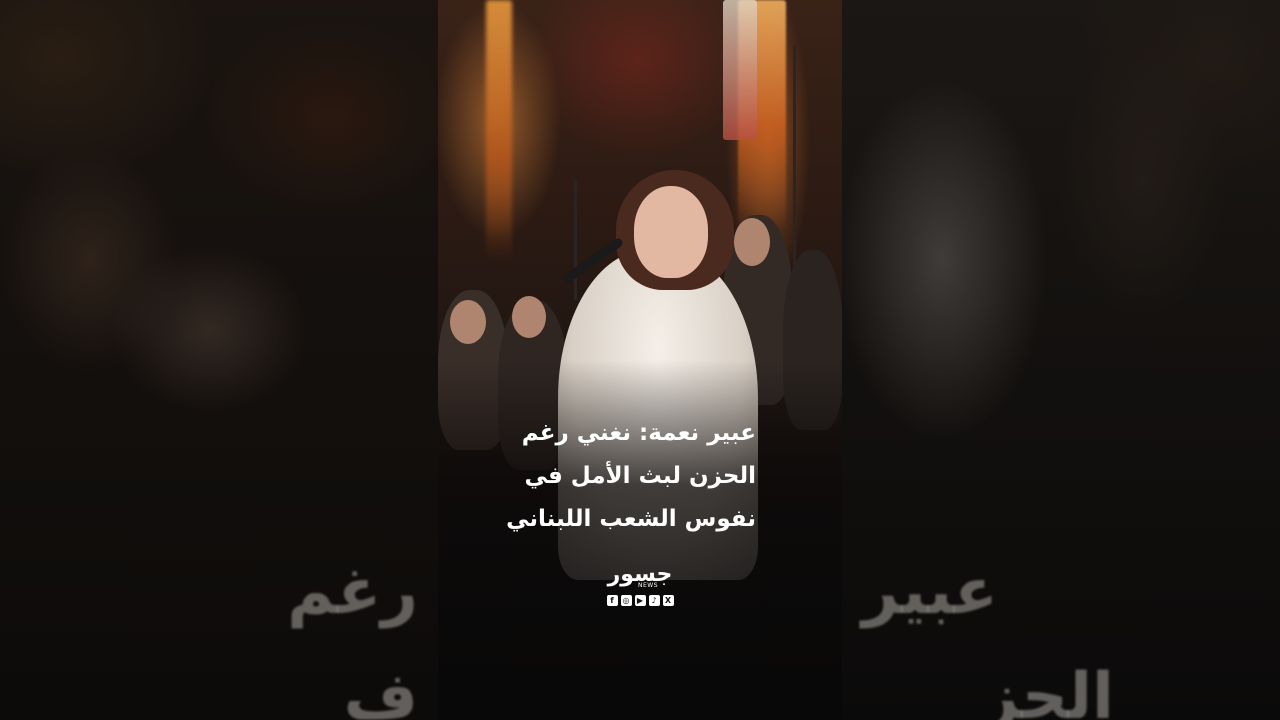 Image resolution: width=1280 pixels, height=720 pixels. What do you see at coordinates (352, 592) in the screenshot?
I see `blurred-headline-fragment: رغم` at bounding box center [352, 592].